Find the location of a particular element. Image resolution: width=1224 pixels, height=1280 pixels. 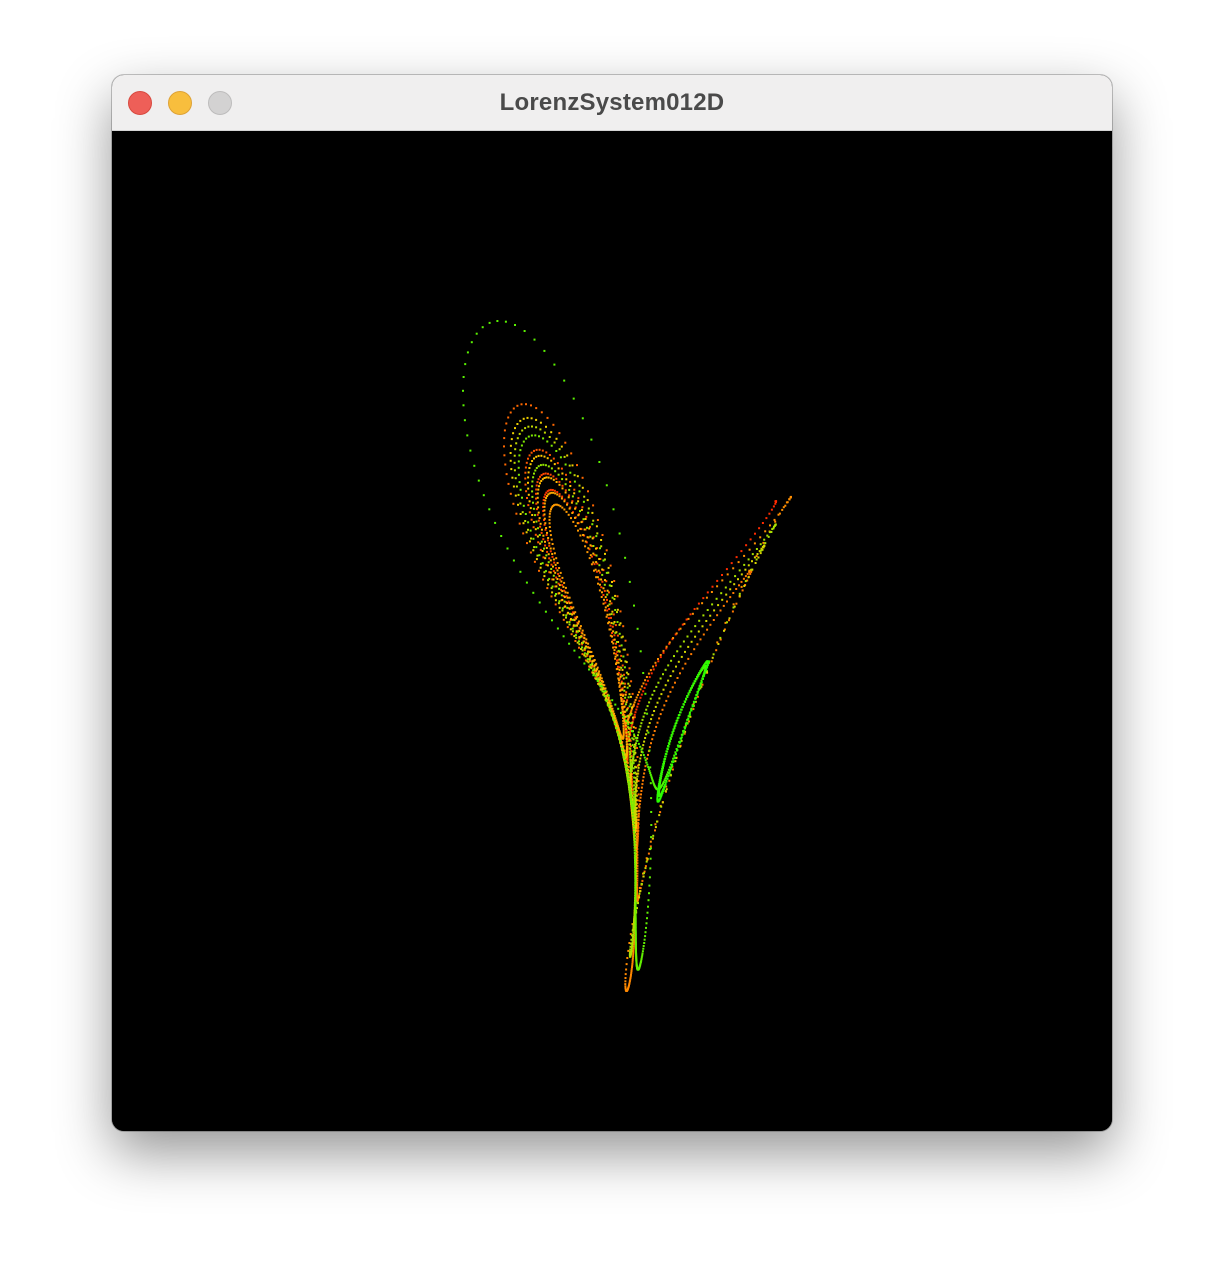

lorenz-attractor-plot is located at coordinates (627, 656).